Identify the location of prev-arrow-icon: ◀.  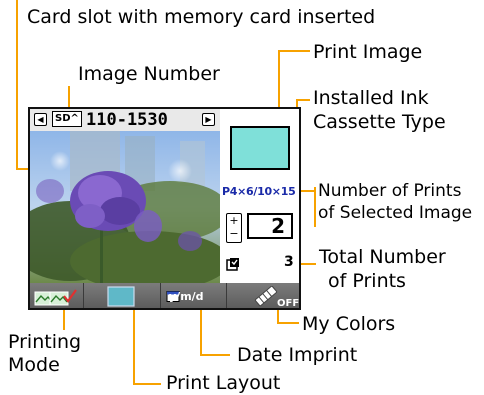
(40, 119).